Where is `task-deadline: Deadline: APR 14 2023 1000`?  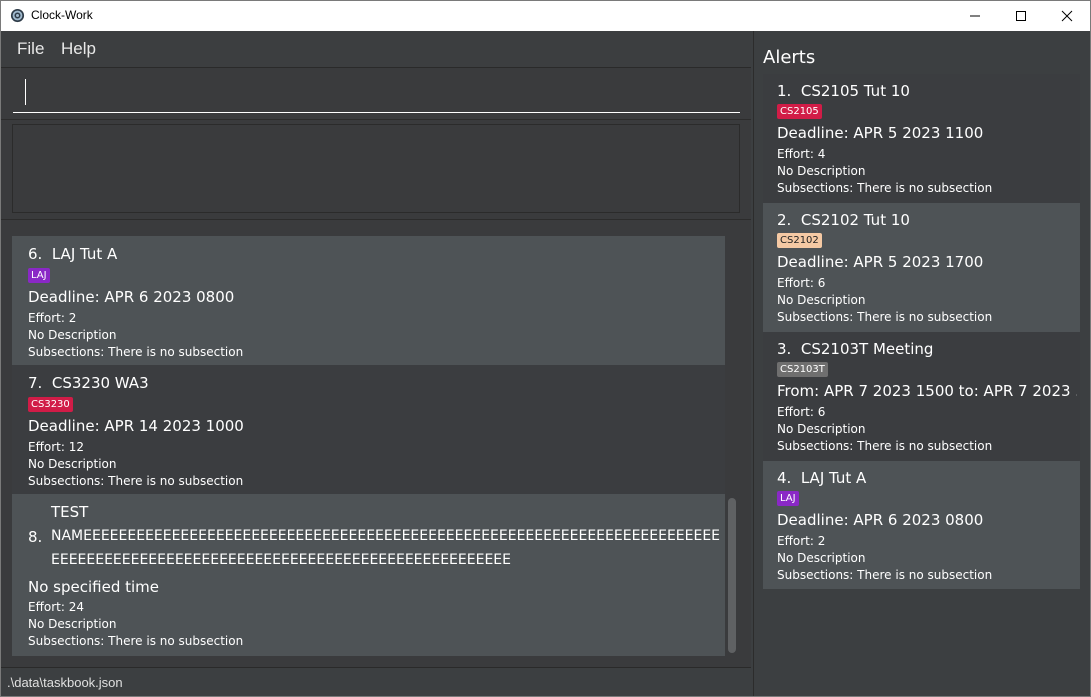
task-deadline: Deadline: APR 14 2023 1000 is located at coordinates (136, 426).